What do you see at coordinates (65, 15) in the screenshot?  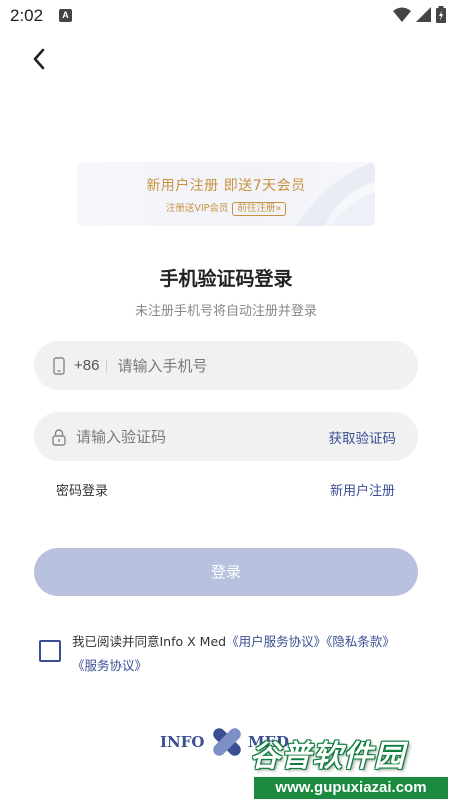 I see `notification-icon: A` at bounding box center [65, 15].